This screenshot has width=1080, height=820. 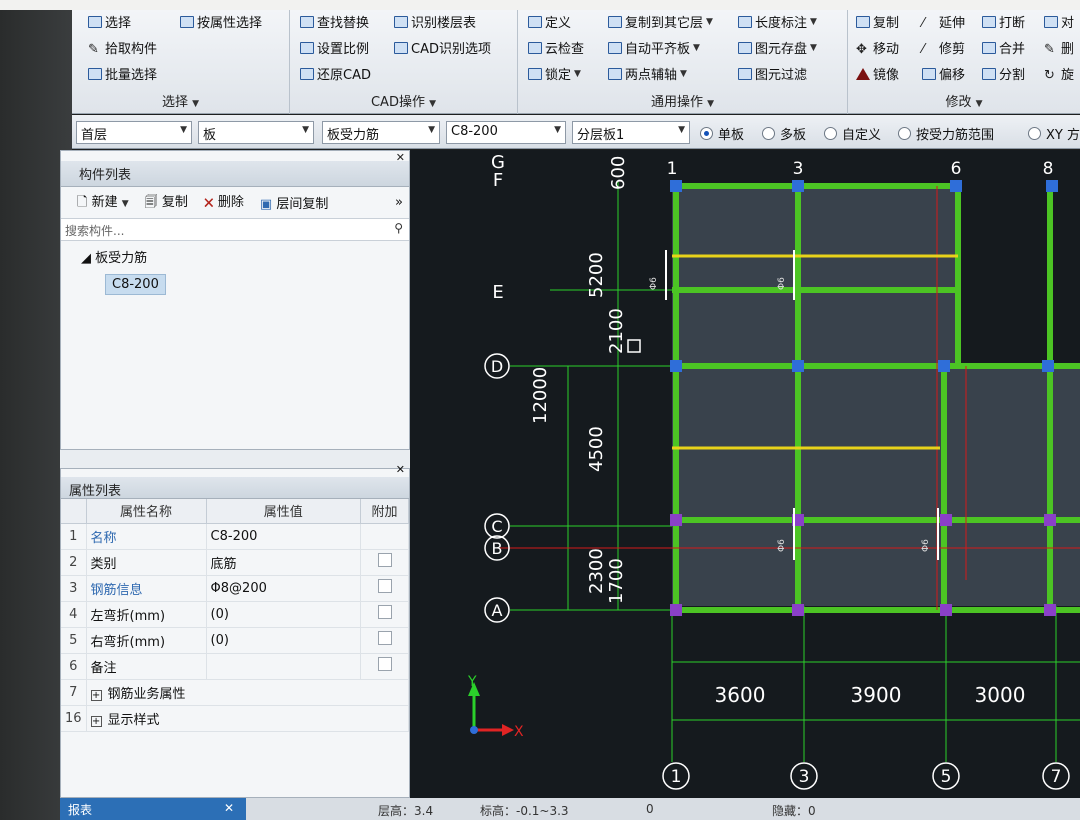 What do you see at coordinates (1003, 21) in the screenshot?
I see `break-button: 打断` at bounding box center [1003, 21].